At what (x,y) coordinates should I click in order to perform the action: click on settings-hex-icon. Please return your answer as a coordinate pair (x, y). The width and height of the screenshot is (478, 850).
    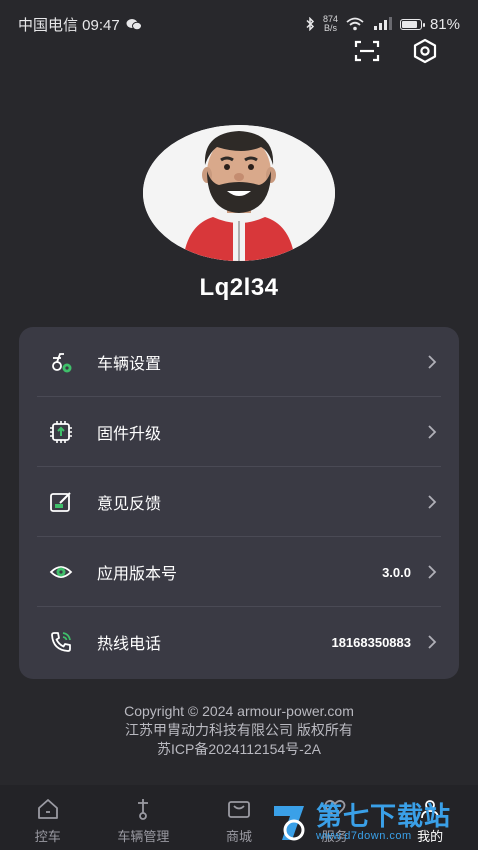
    Looking at the image, I should click on (425, 51).